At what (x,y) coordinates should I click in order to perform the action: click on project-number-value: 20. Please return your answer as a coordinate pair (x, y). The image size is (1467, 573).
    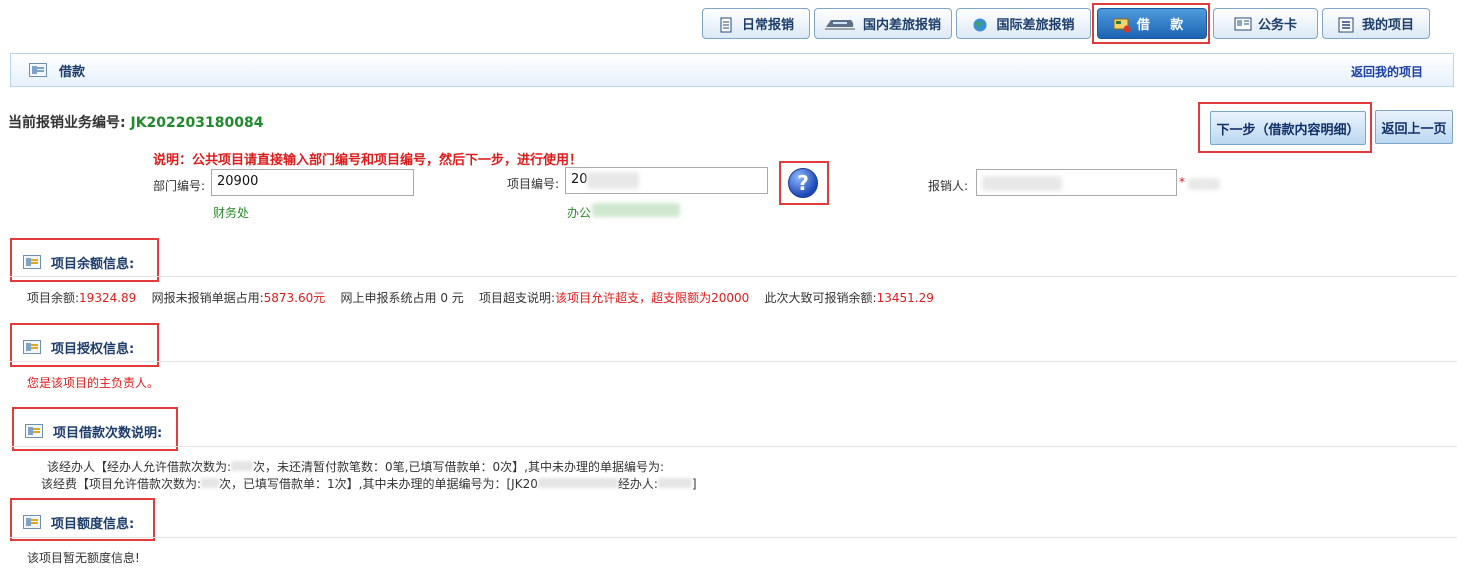
    Looking at the image, I should click on (579, 179).